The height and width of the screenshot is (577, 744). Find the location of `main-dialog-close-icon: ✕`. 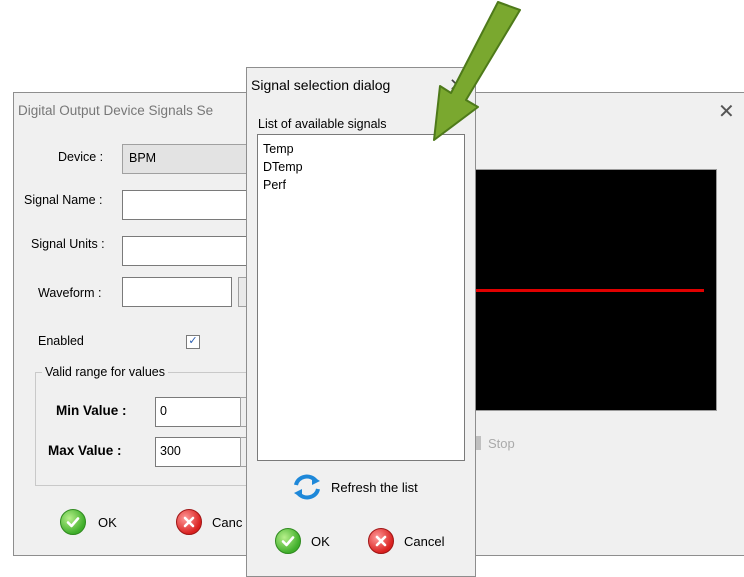

main-dialog-close-icon: ✕ is located at coordinates (726, 111).